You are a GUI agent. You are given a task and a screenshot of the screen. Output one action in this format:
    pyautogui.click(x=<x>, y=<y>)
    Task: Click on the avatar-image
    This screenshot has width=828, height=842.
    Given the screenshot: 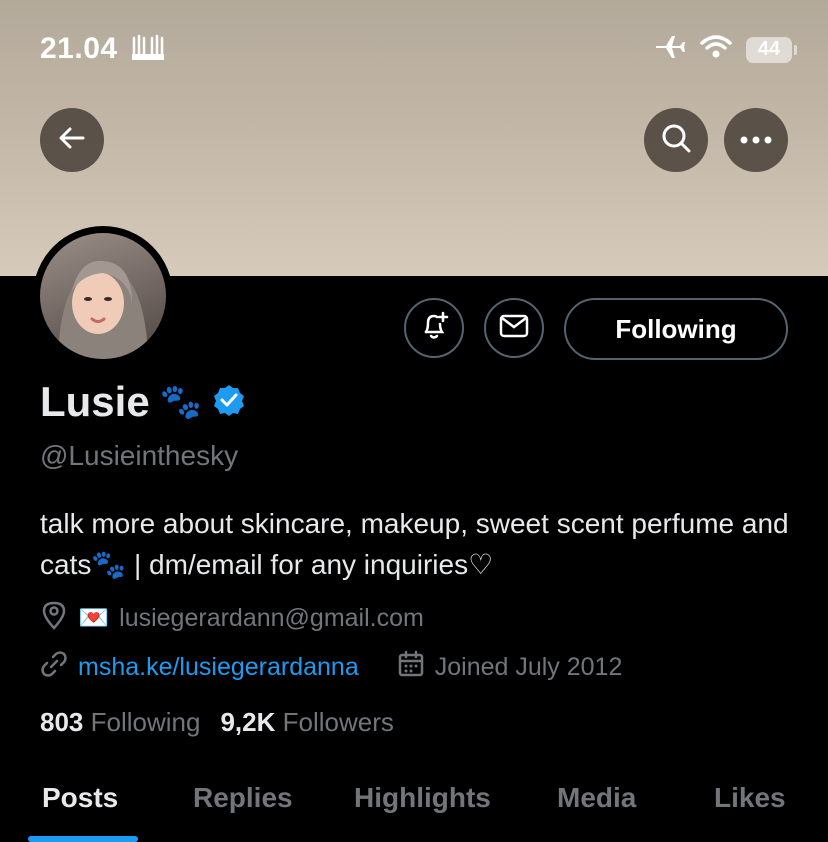 What is the action you would take?
    pyautogui.click(x=103, y=296)
    